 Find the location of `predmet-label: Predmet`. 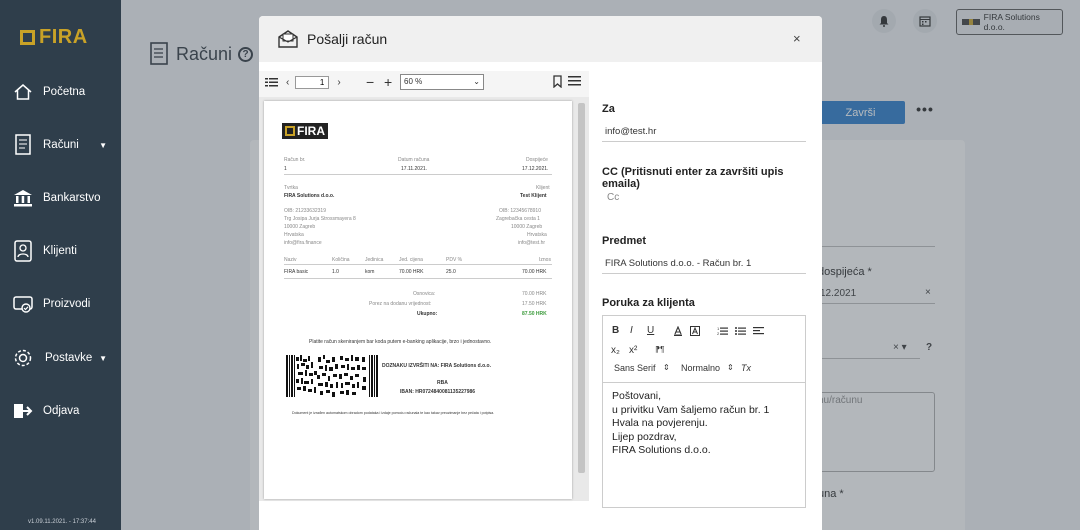

predmet-label: Predmet is located at coordinates (624, 241).